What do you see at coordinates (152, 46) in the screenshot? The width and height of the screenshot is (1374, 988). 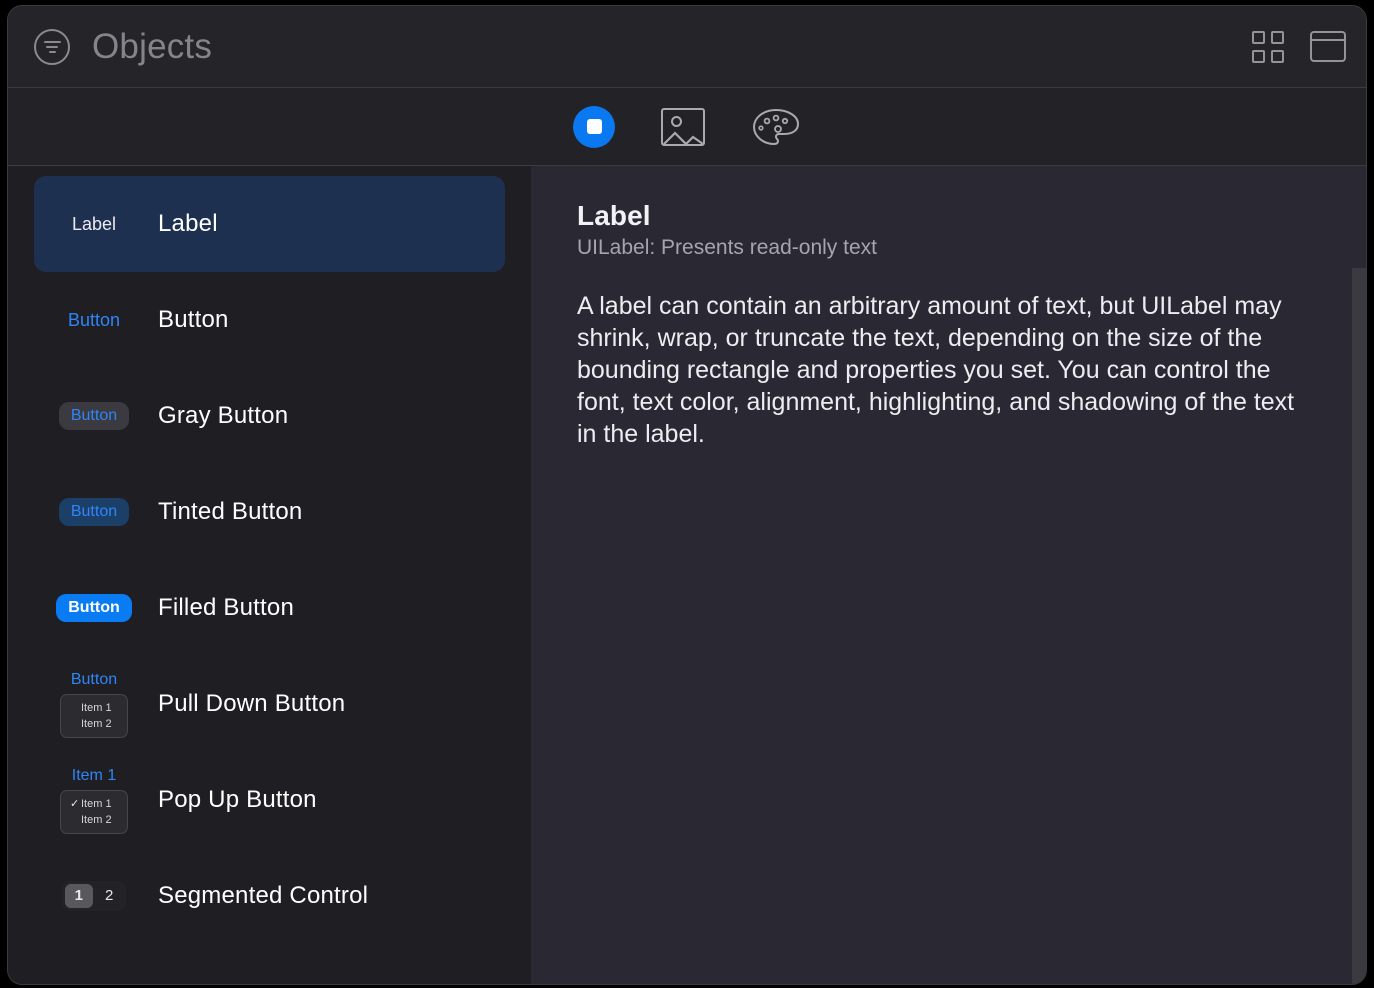 I see `page-title: Objects` at bounding box center [152, 46].